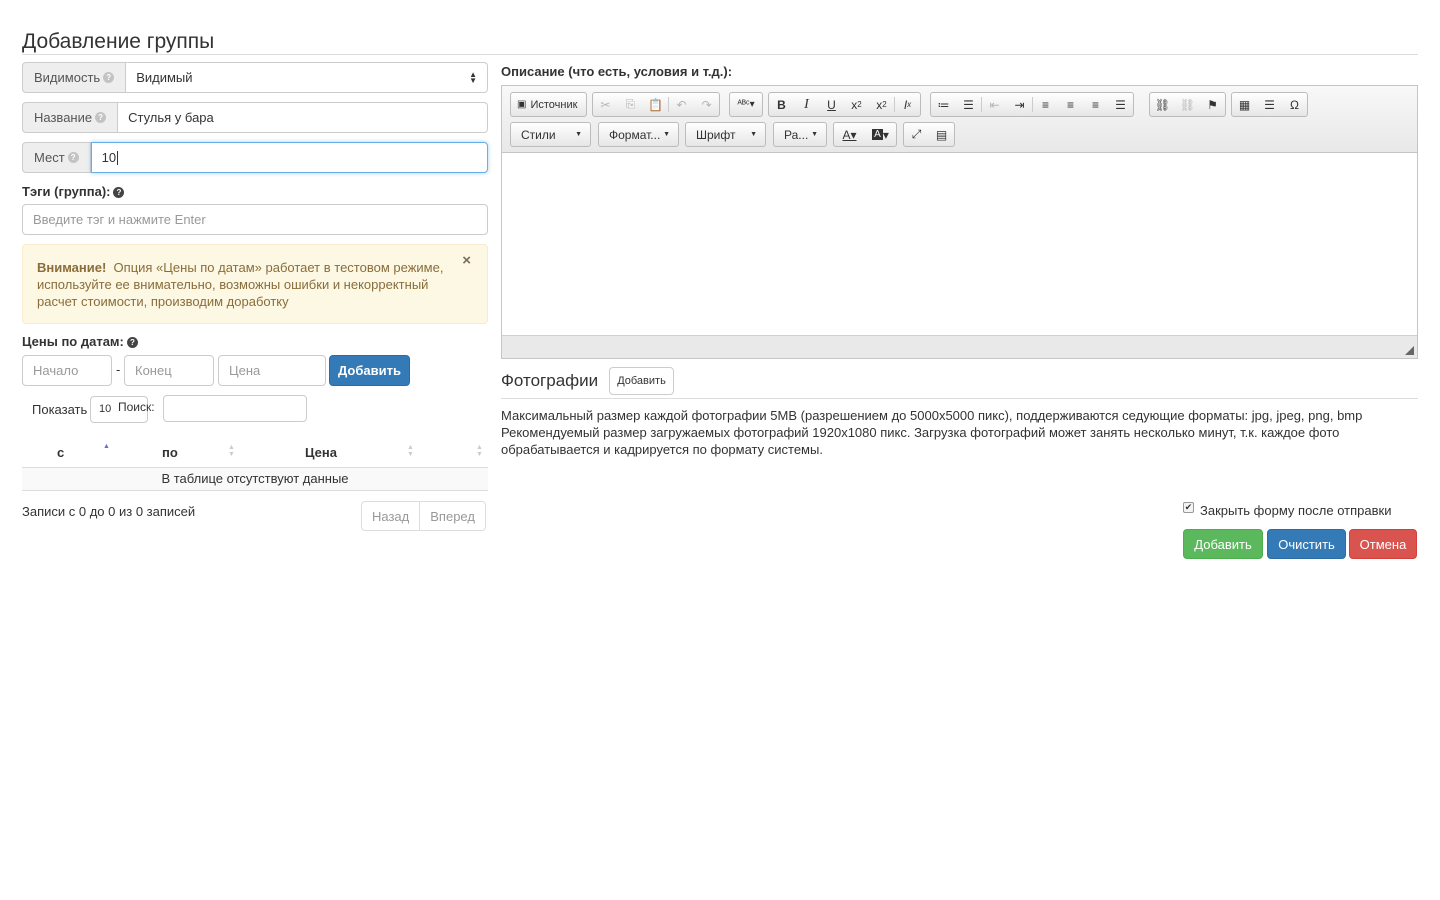  Describe the element at coordinates (170, 452) in the screenshot. I see `col-header-to: по` at that location.